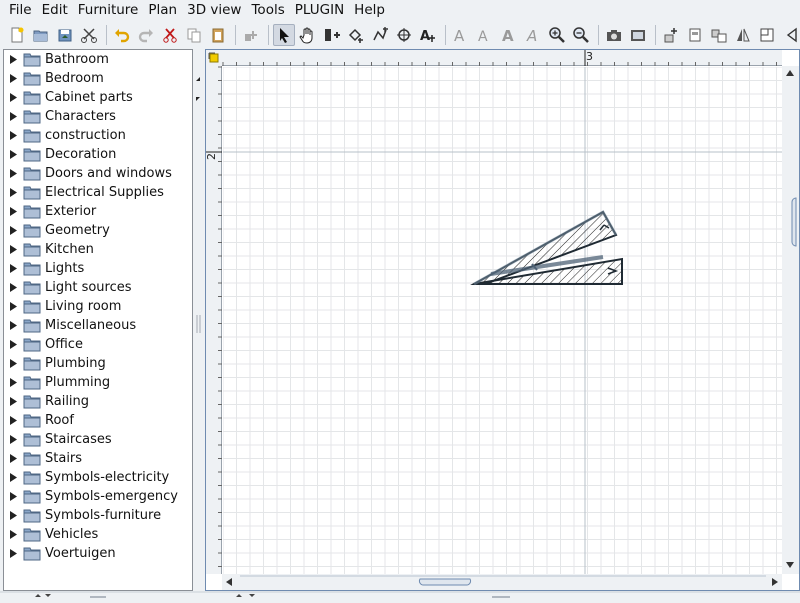 This screenshot has height=603, width=800. Describe the element at coordinates (17, 35) in the screenshot. I see `new-file-icon` at that location.